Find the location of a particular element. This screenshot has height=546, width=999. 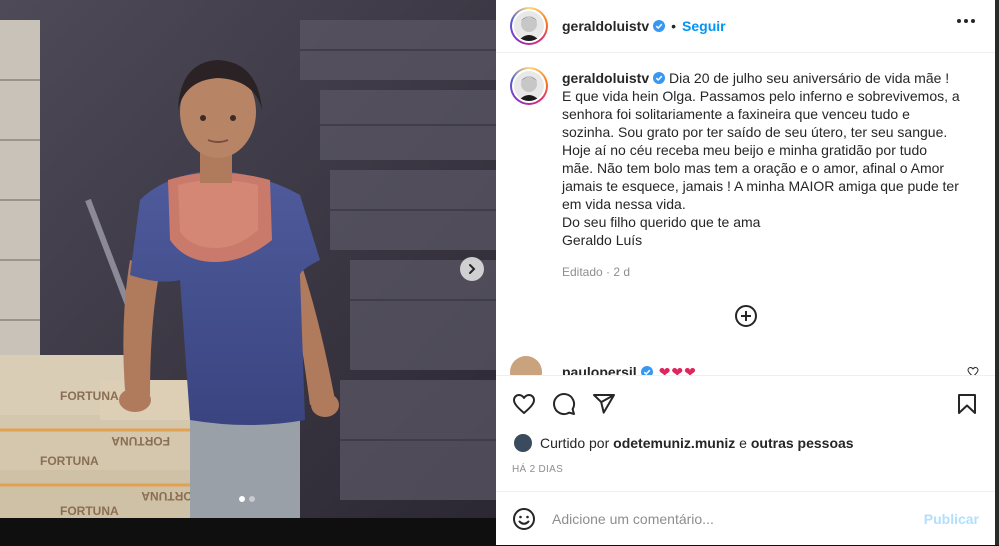

comment-heart-icon is located at coordinates (973, 370).